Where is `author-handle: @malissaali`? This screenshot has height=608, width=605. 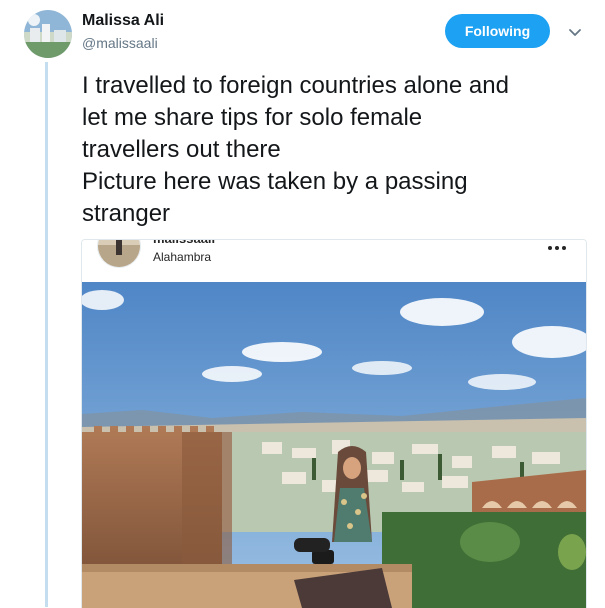
author-handle: @malissaali is located at coordinates (120, 43).